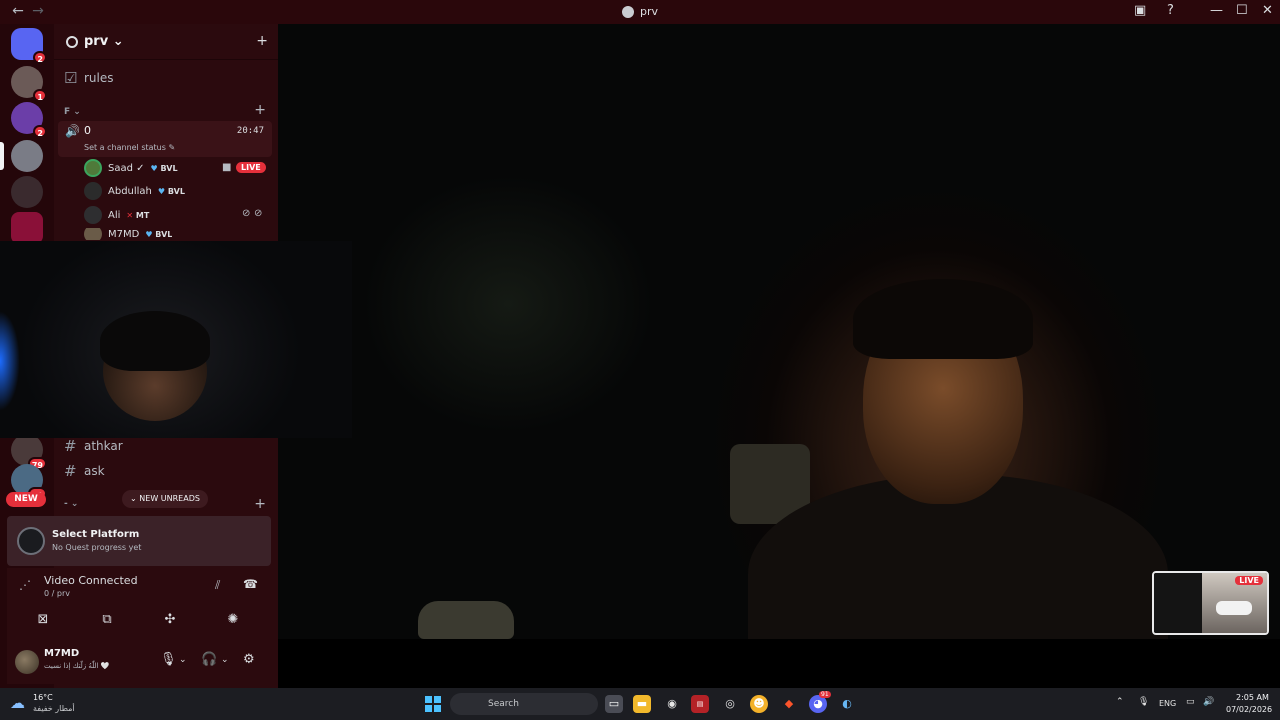 The height and width of the screenshot is (720, 1280). Describe the element at coordinates (29, 120) in the screenshot. I see `server-icon-2: 2` at that location.